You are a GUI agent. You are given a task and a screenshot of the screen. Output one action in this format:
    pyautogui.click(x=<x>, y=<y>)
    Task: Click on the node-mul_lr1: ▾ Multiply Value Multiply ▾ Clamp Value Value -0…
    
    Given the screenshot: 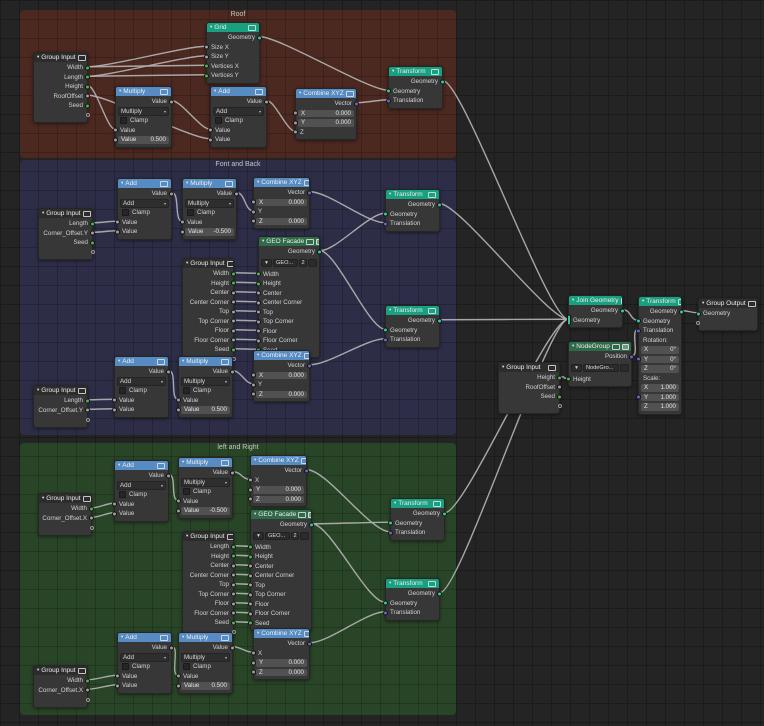 What is the action you would take?
    pyautogui.click(x=205, y=488)
    